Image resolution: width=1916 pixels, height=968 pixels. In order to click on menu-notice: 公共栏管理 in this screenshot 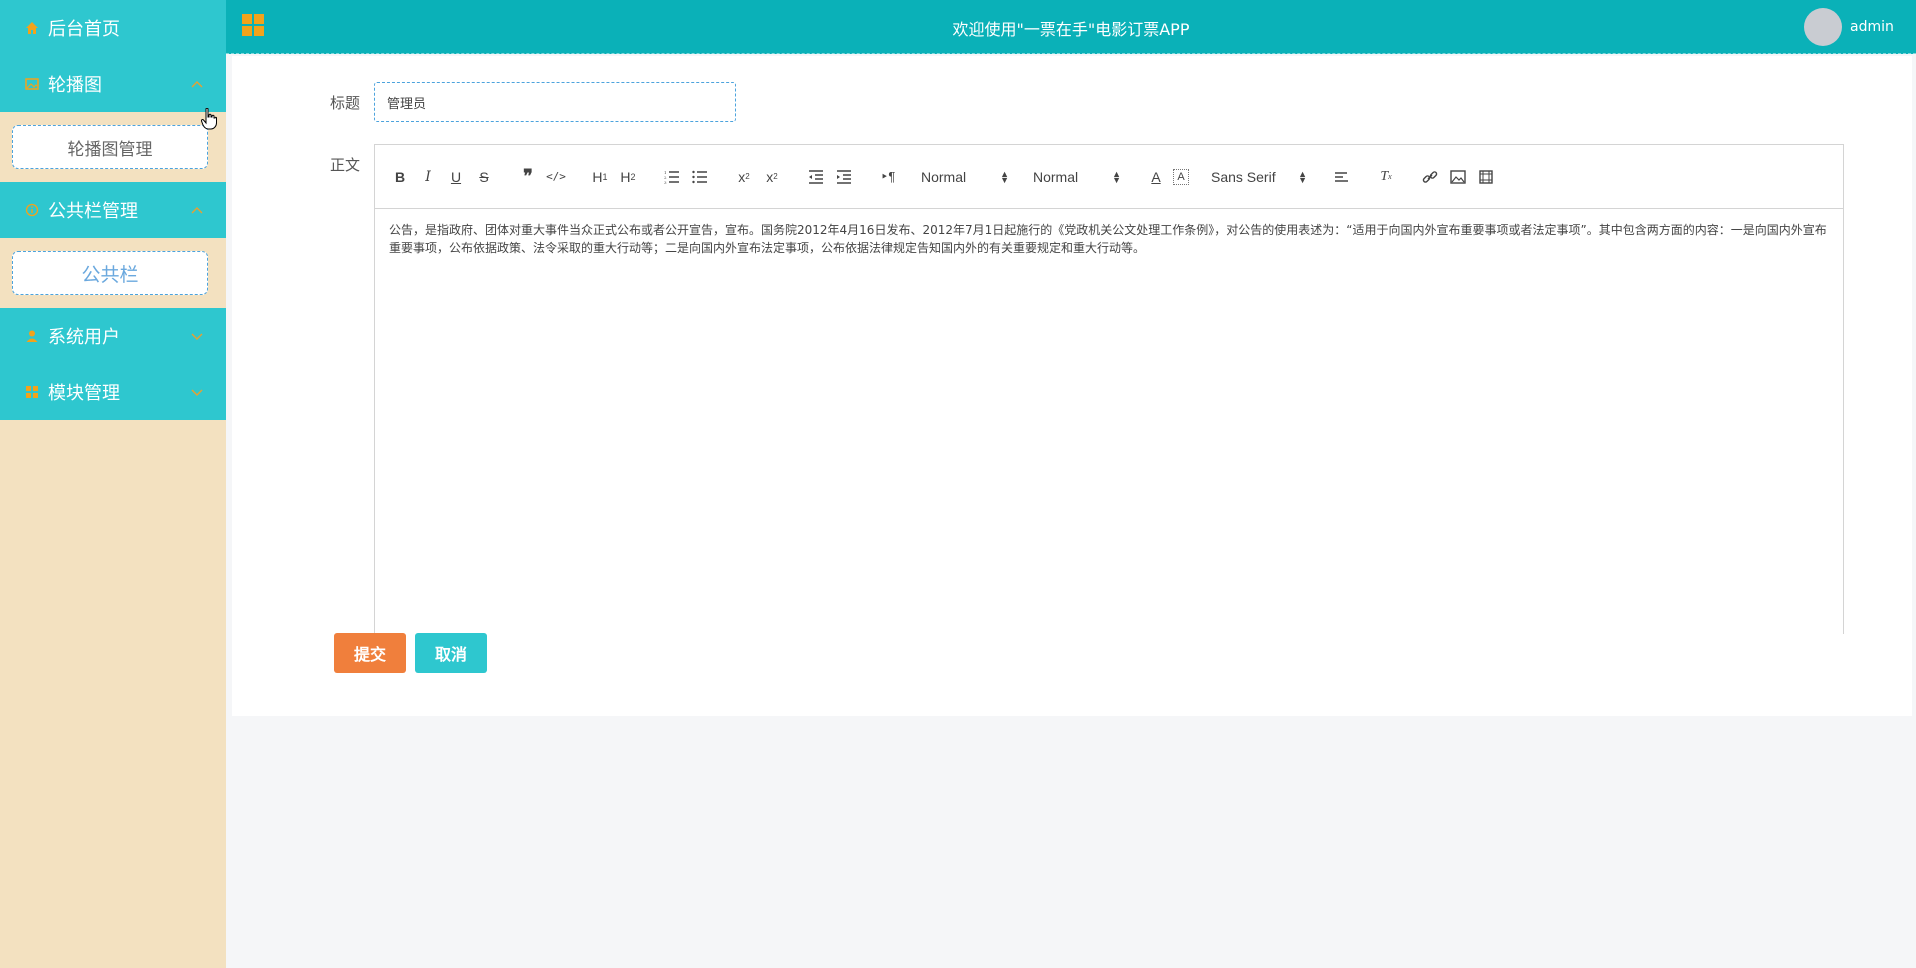, I will do `click(113, 210)`.